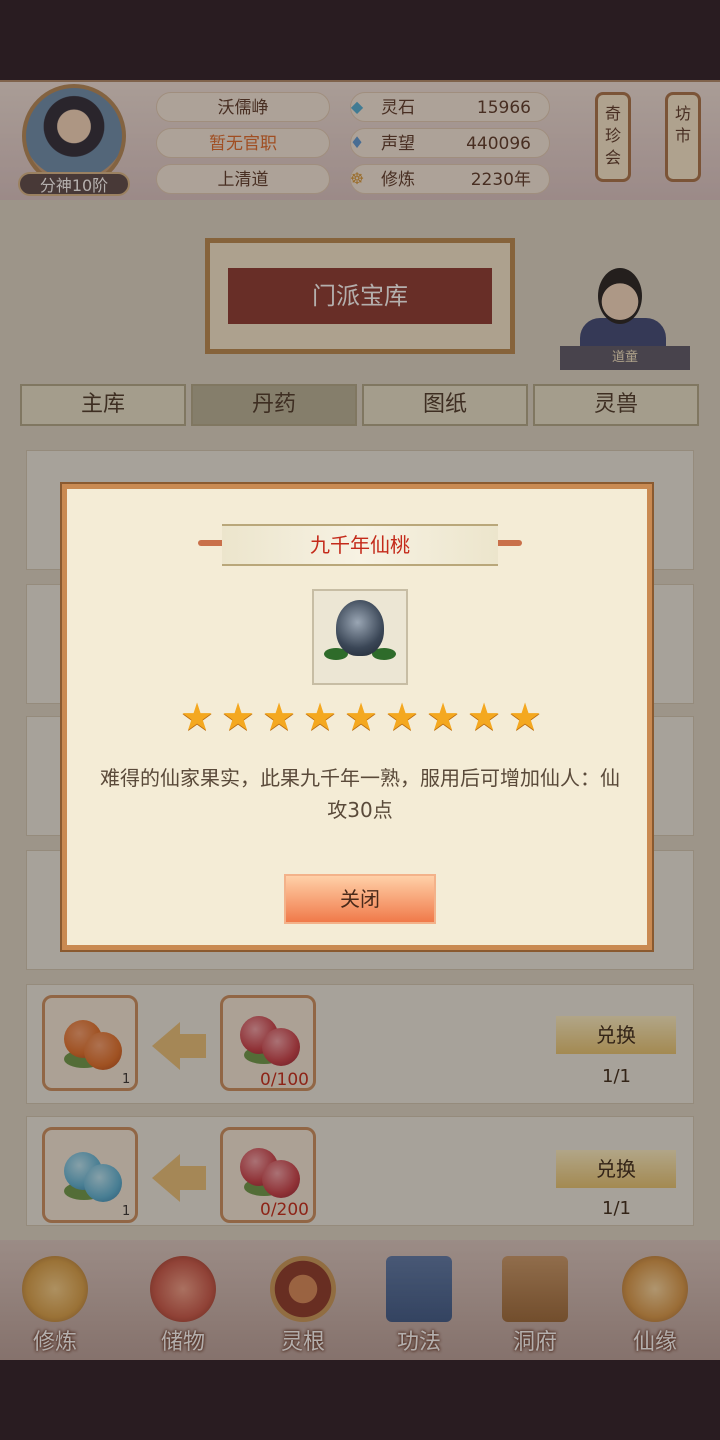 Image resolution: width=720 pixels, height=1440 pixels. Describe the element at coordinates (360, 545) in the screenshot. I see `modal-title: 九千年仙桃` at that location.